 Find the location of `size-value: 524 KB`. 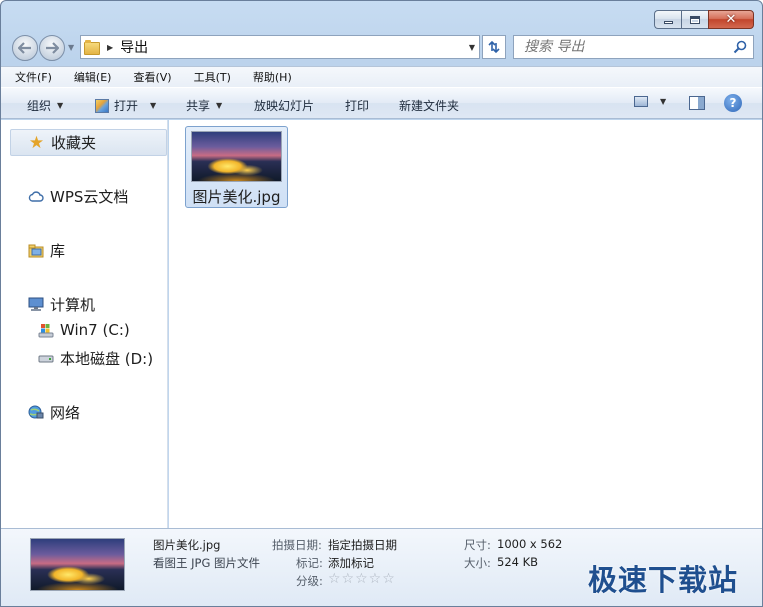

size-value: 524 KB is located at coordinates (518, 562).